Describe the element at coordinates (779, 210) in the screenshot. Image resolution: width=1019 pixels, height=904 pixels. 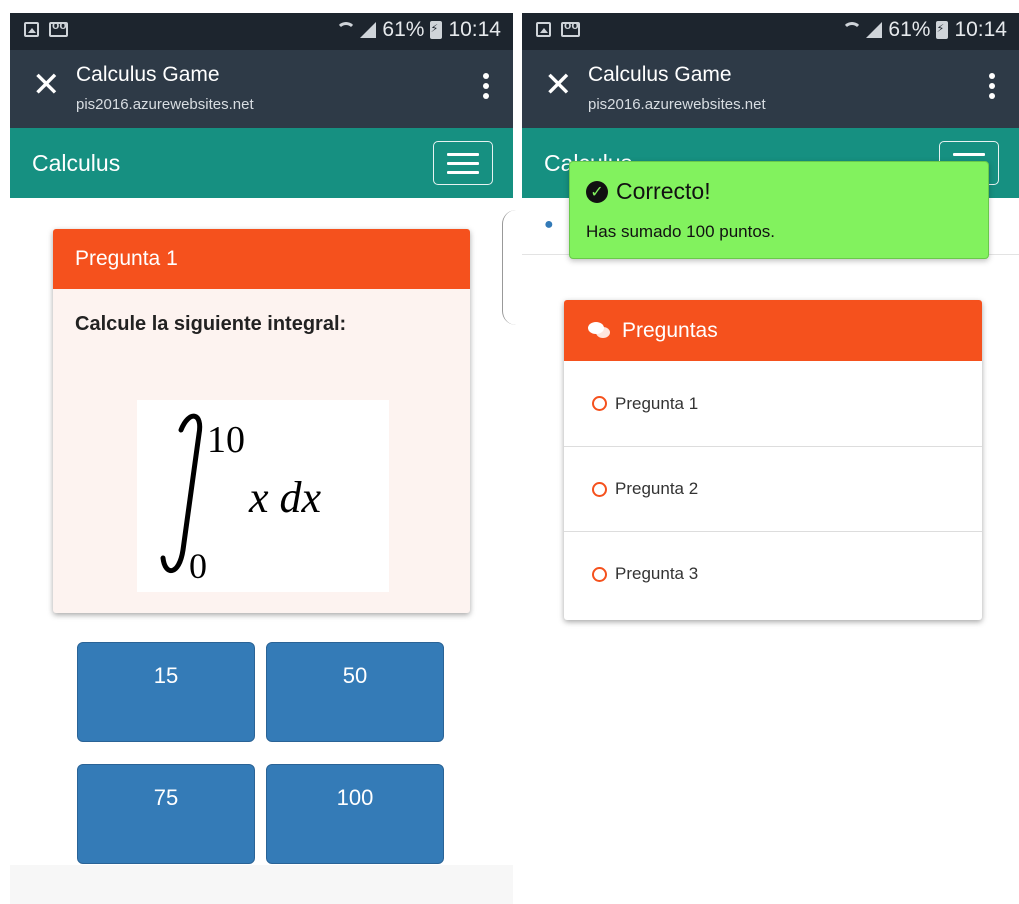
I see `success-toast: ✓ Correcto! Has sumado 100 puntos.` at that location.